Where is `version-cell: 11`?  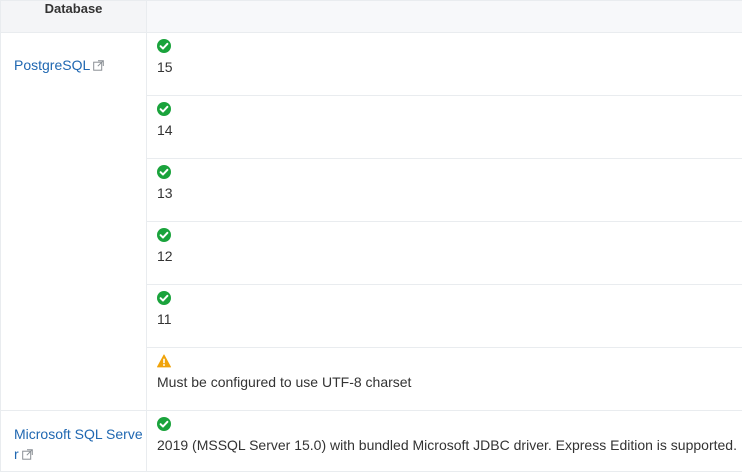
version-cell: 11 is located at coordinates (444, 316).